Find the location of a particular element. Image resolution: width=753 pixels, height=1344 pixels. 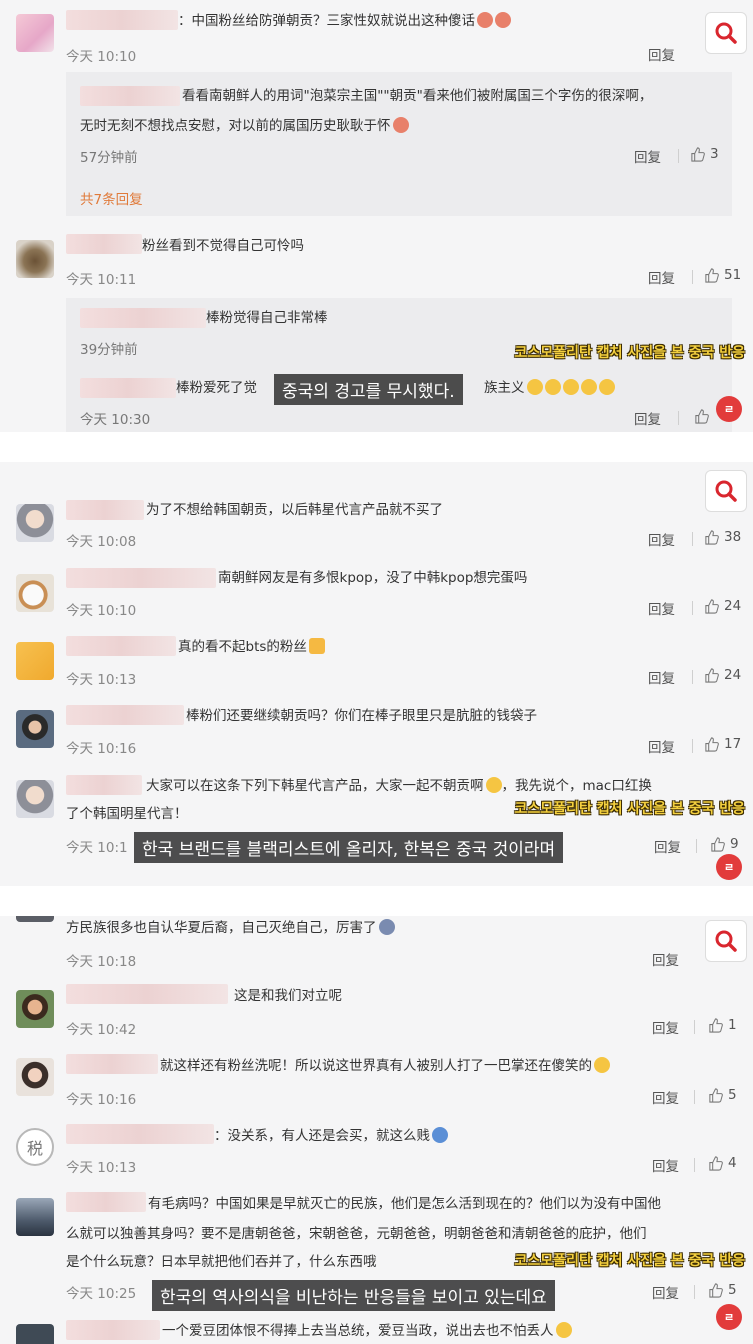

comment-text-line2: 了个韩国明星代言！ is located at coordinates (127, 814).